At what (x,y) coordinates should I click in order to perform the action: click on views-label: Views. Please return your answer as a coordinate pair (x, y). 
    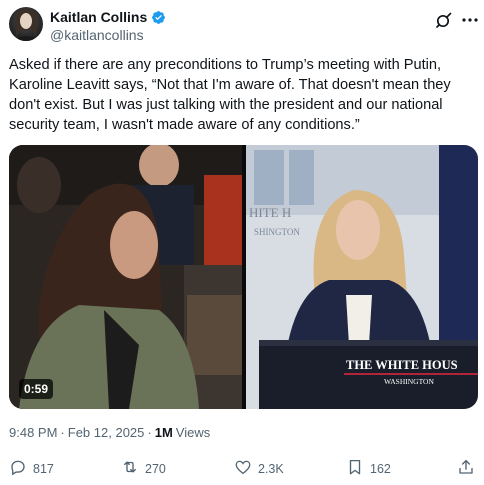
    Looking at the image, I should click on (193, 432).